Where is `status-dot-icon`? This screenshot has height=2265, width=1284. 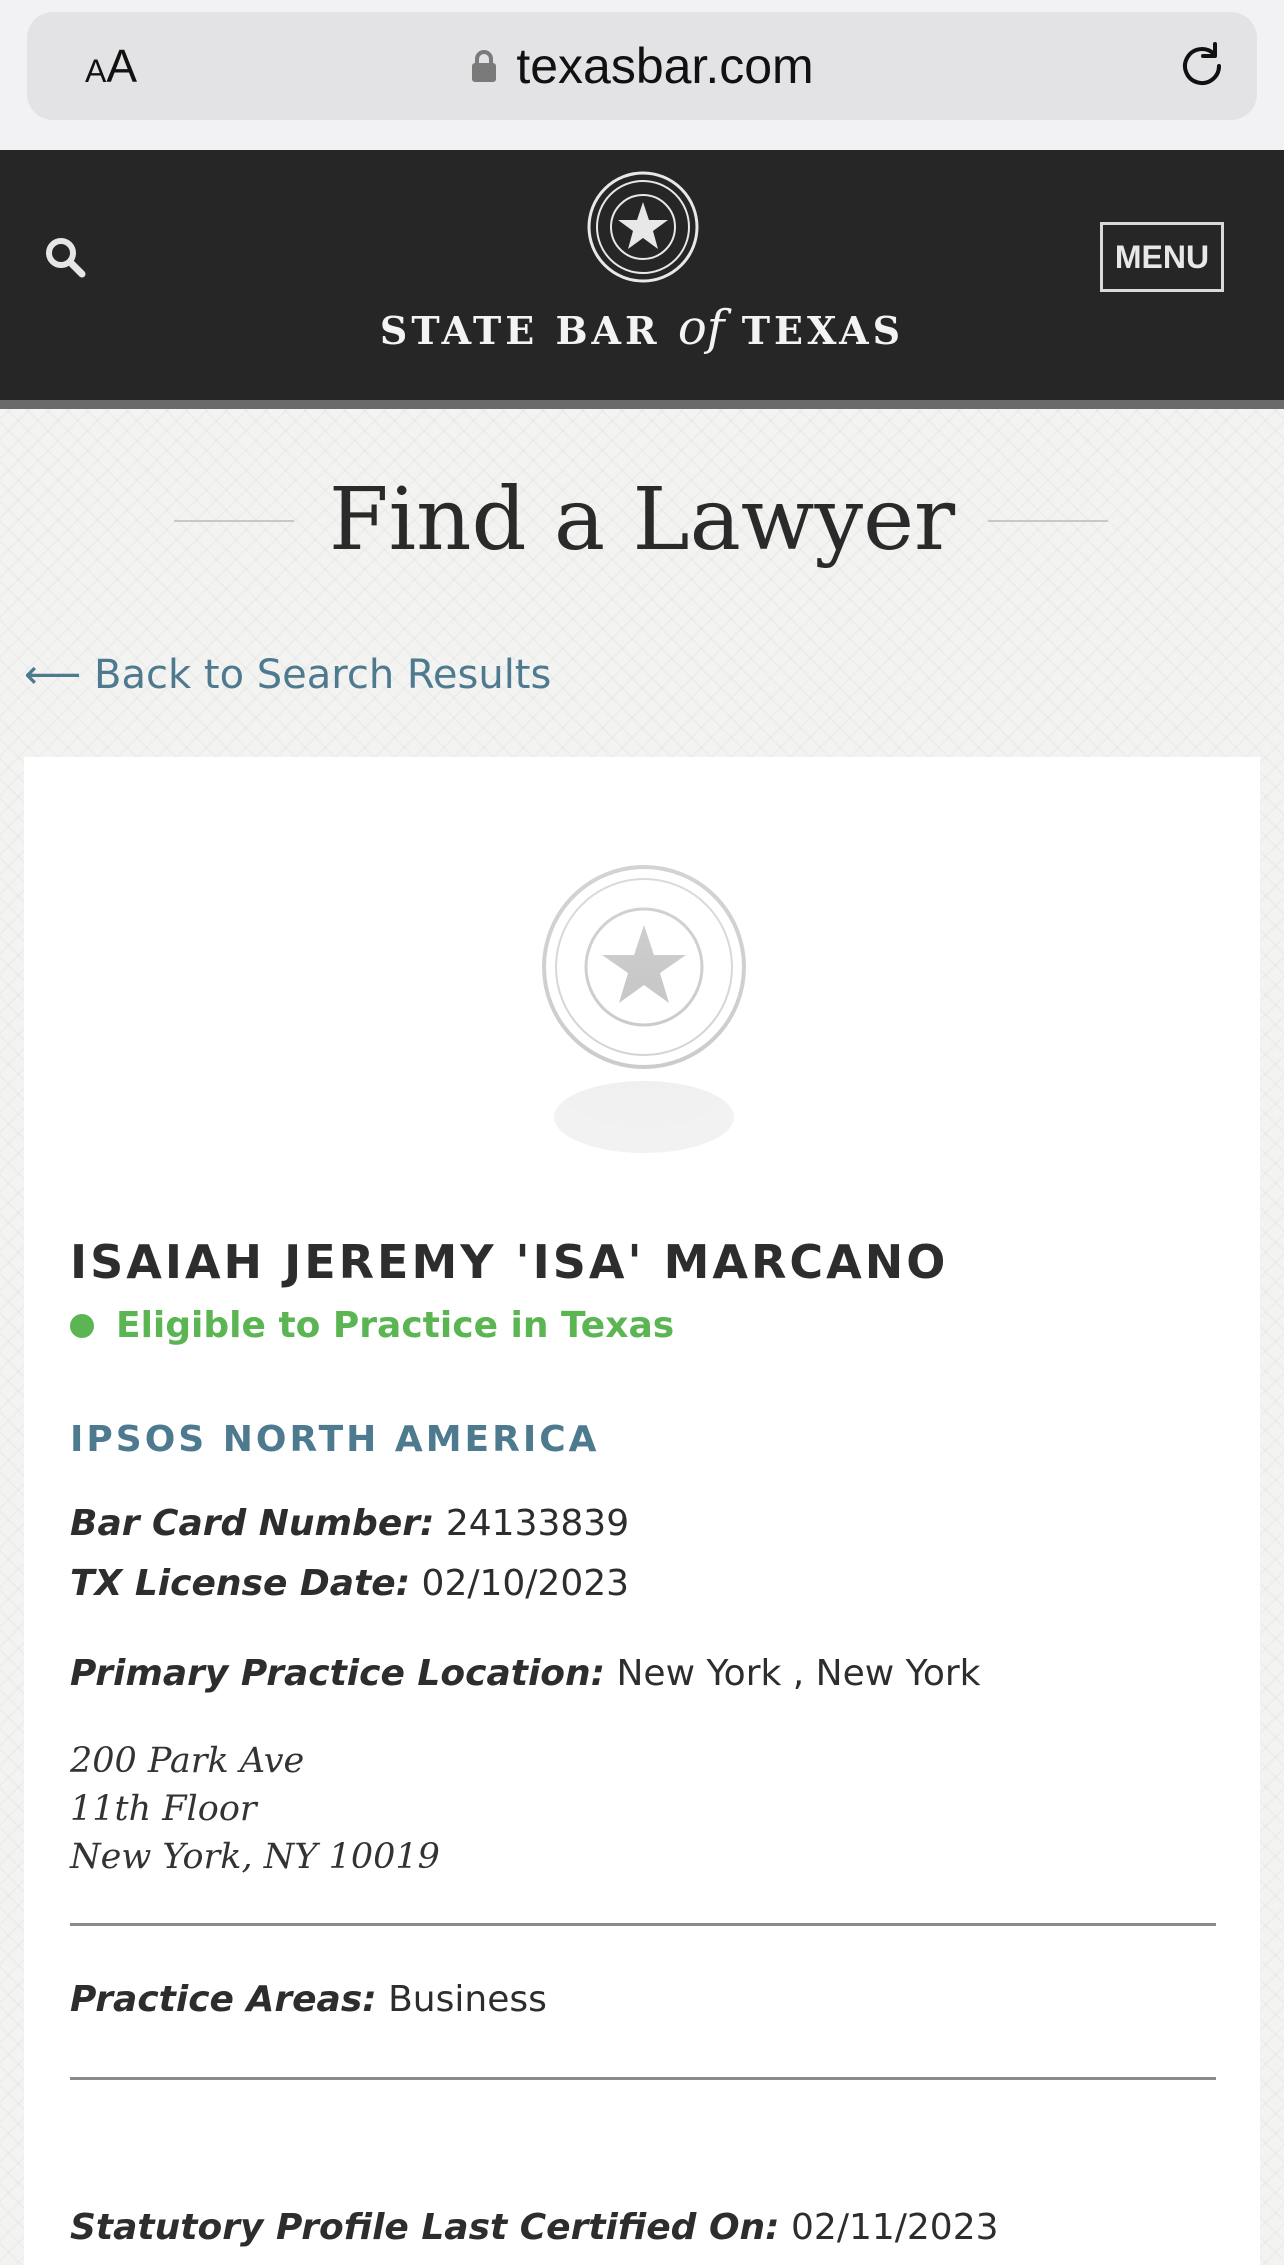
status-dot-icon is located at coordinates (82, 1325).